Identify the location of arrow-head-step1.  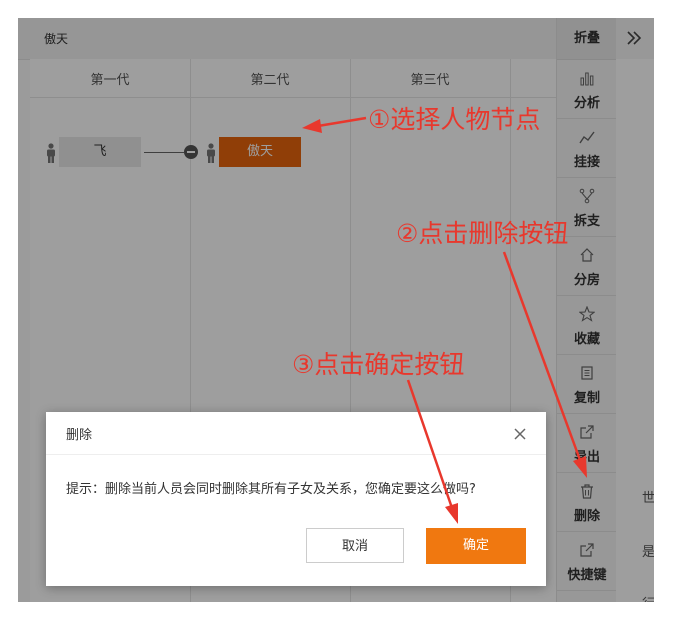
(312, 126).